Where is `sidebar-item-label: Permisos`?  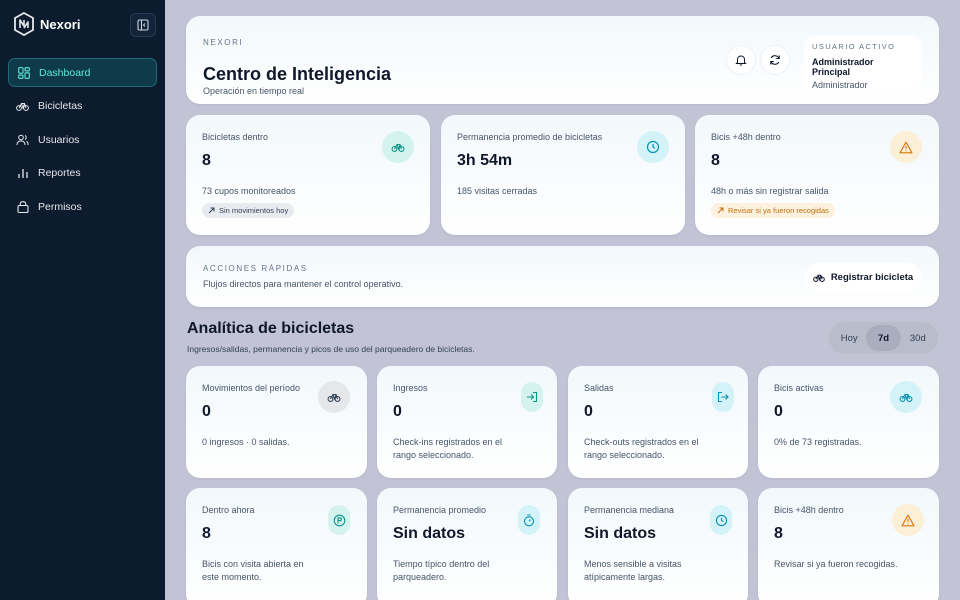
sidebar-item-label: Permisos is located at coordinates (60, 206).